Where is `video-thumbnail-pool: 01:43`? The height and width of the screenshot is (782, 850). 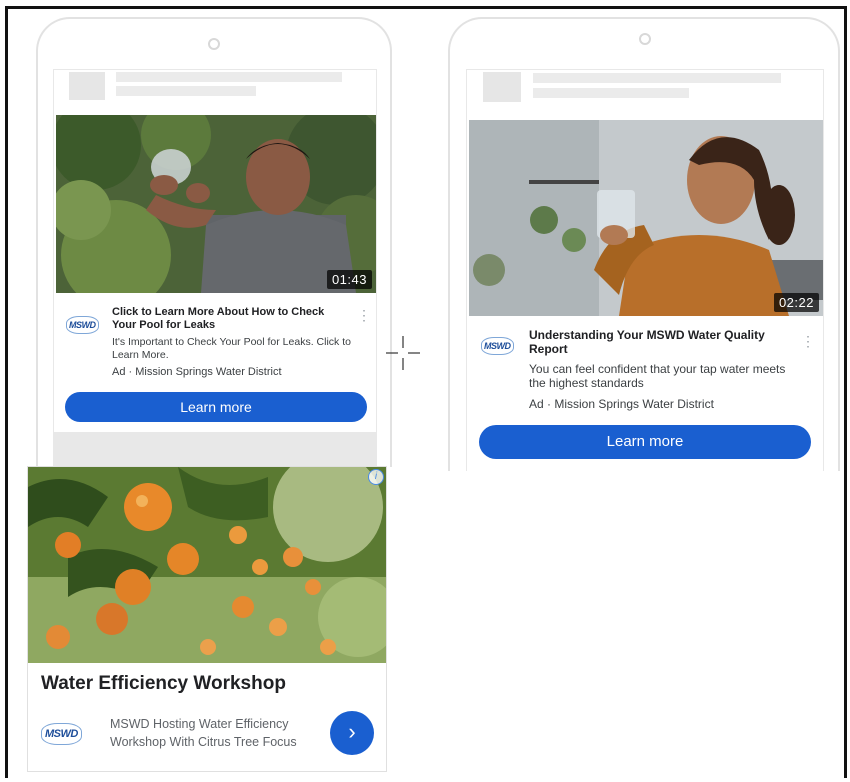 video-thumbnail-pool: 01:43 is located at coordinates (216, 204).